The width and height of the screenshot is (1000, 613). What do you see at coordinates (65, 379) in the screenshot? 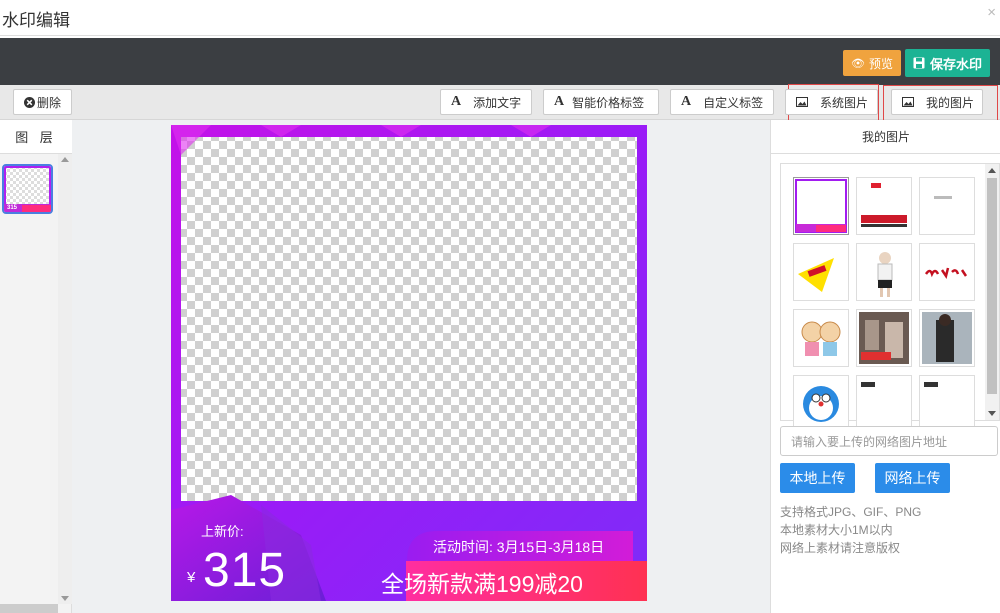
I see `layers-scrollbar` at bounding box center [65, 379].